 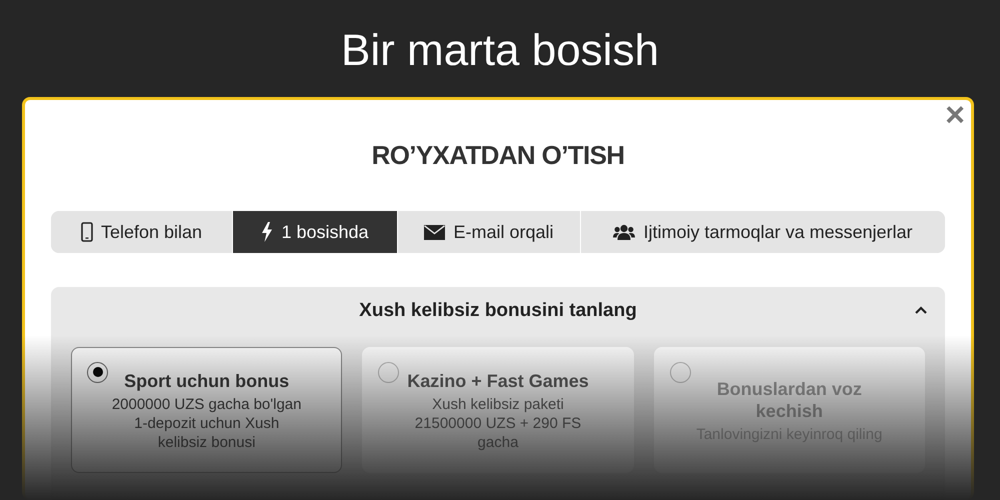 I want to click on bonus-option-card: Kazino + Fast Games Xush kelibsiz paketi 21500000 UZS + 290 FS gacha, so click(x=498, y=409).